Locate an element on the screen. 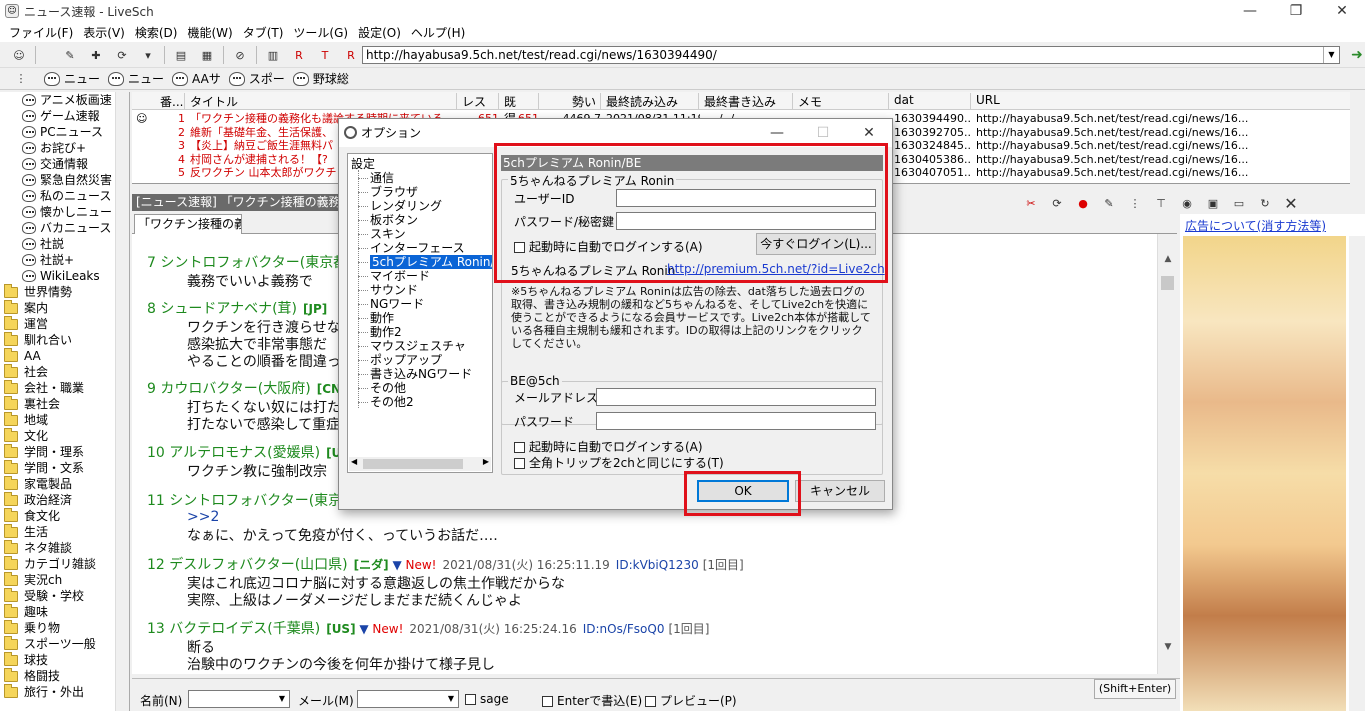 The image size is (1365, 711). chevron-down-icon: ▼ is located at coordinates (451, 699).